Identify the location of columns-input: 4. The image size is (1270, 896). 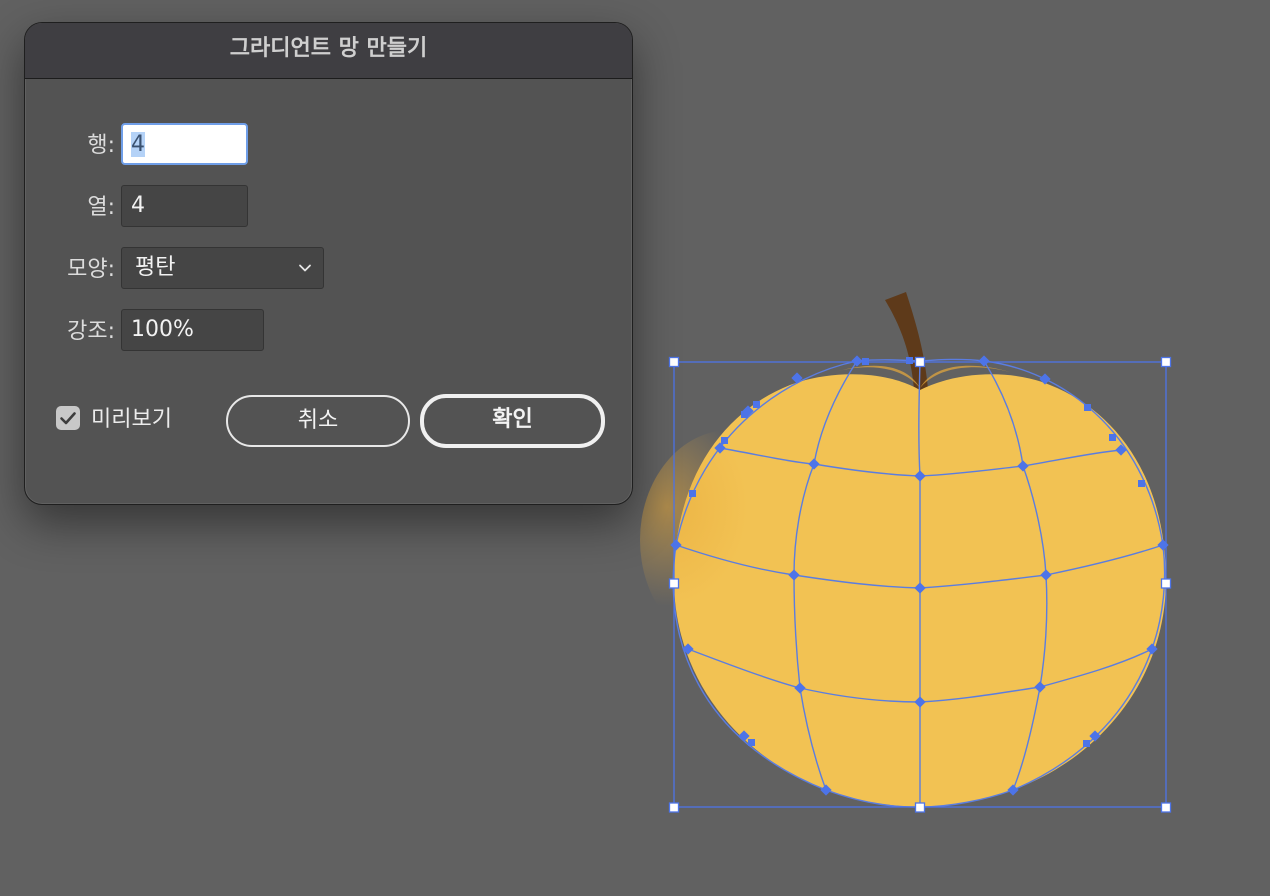
(184, 206).